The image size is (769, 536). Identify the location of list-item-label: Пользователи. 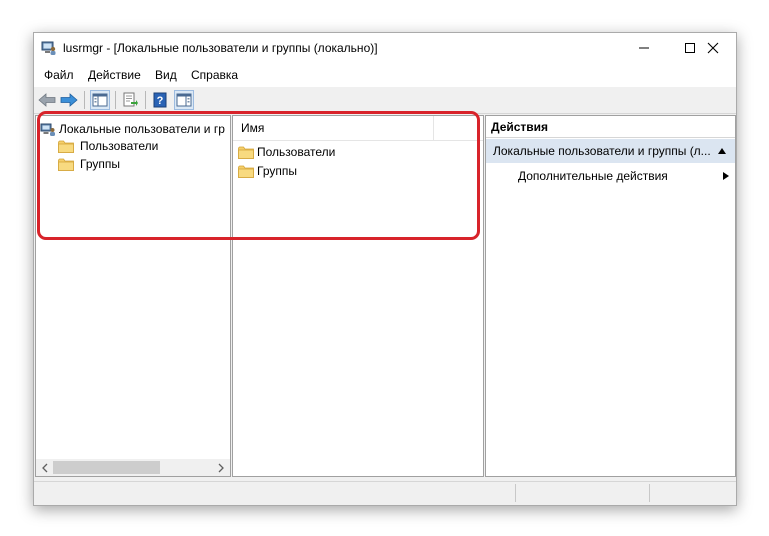
(296, 152).